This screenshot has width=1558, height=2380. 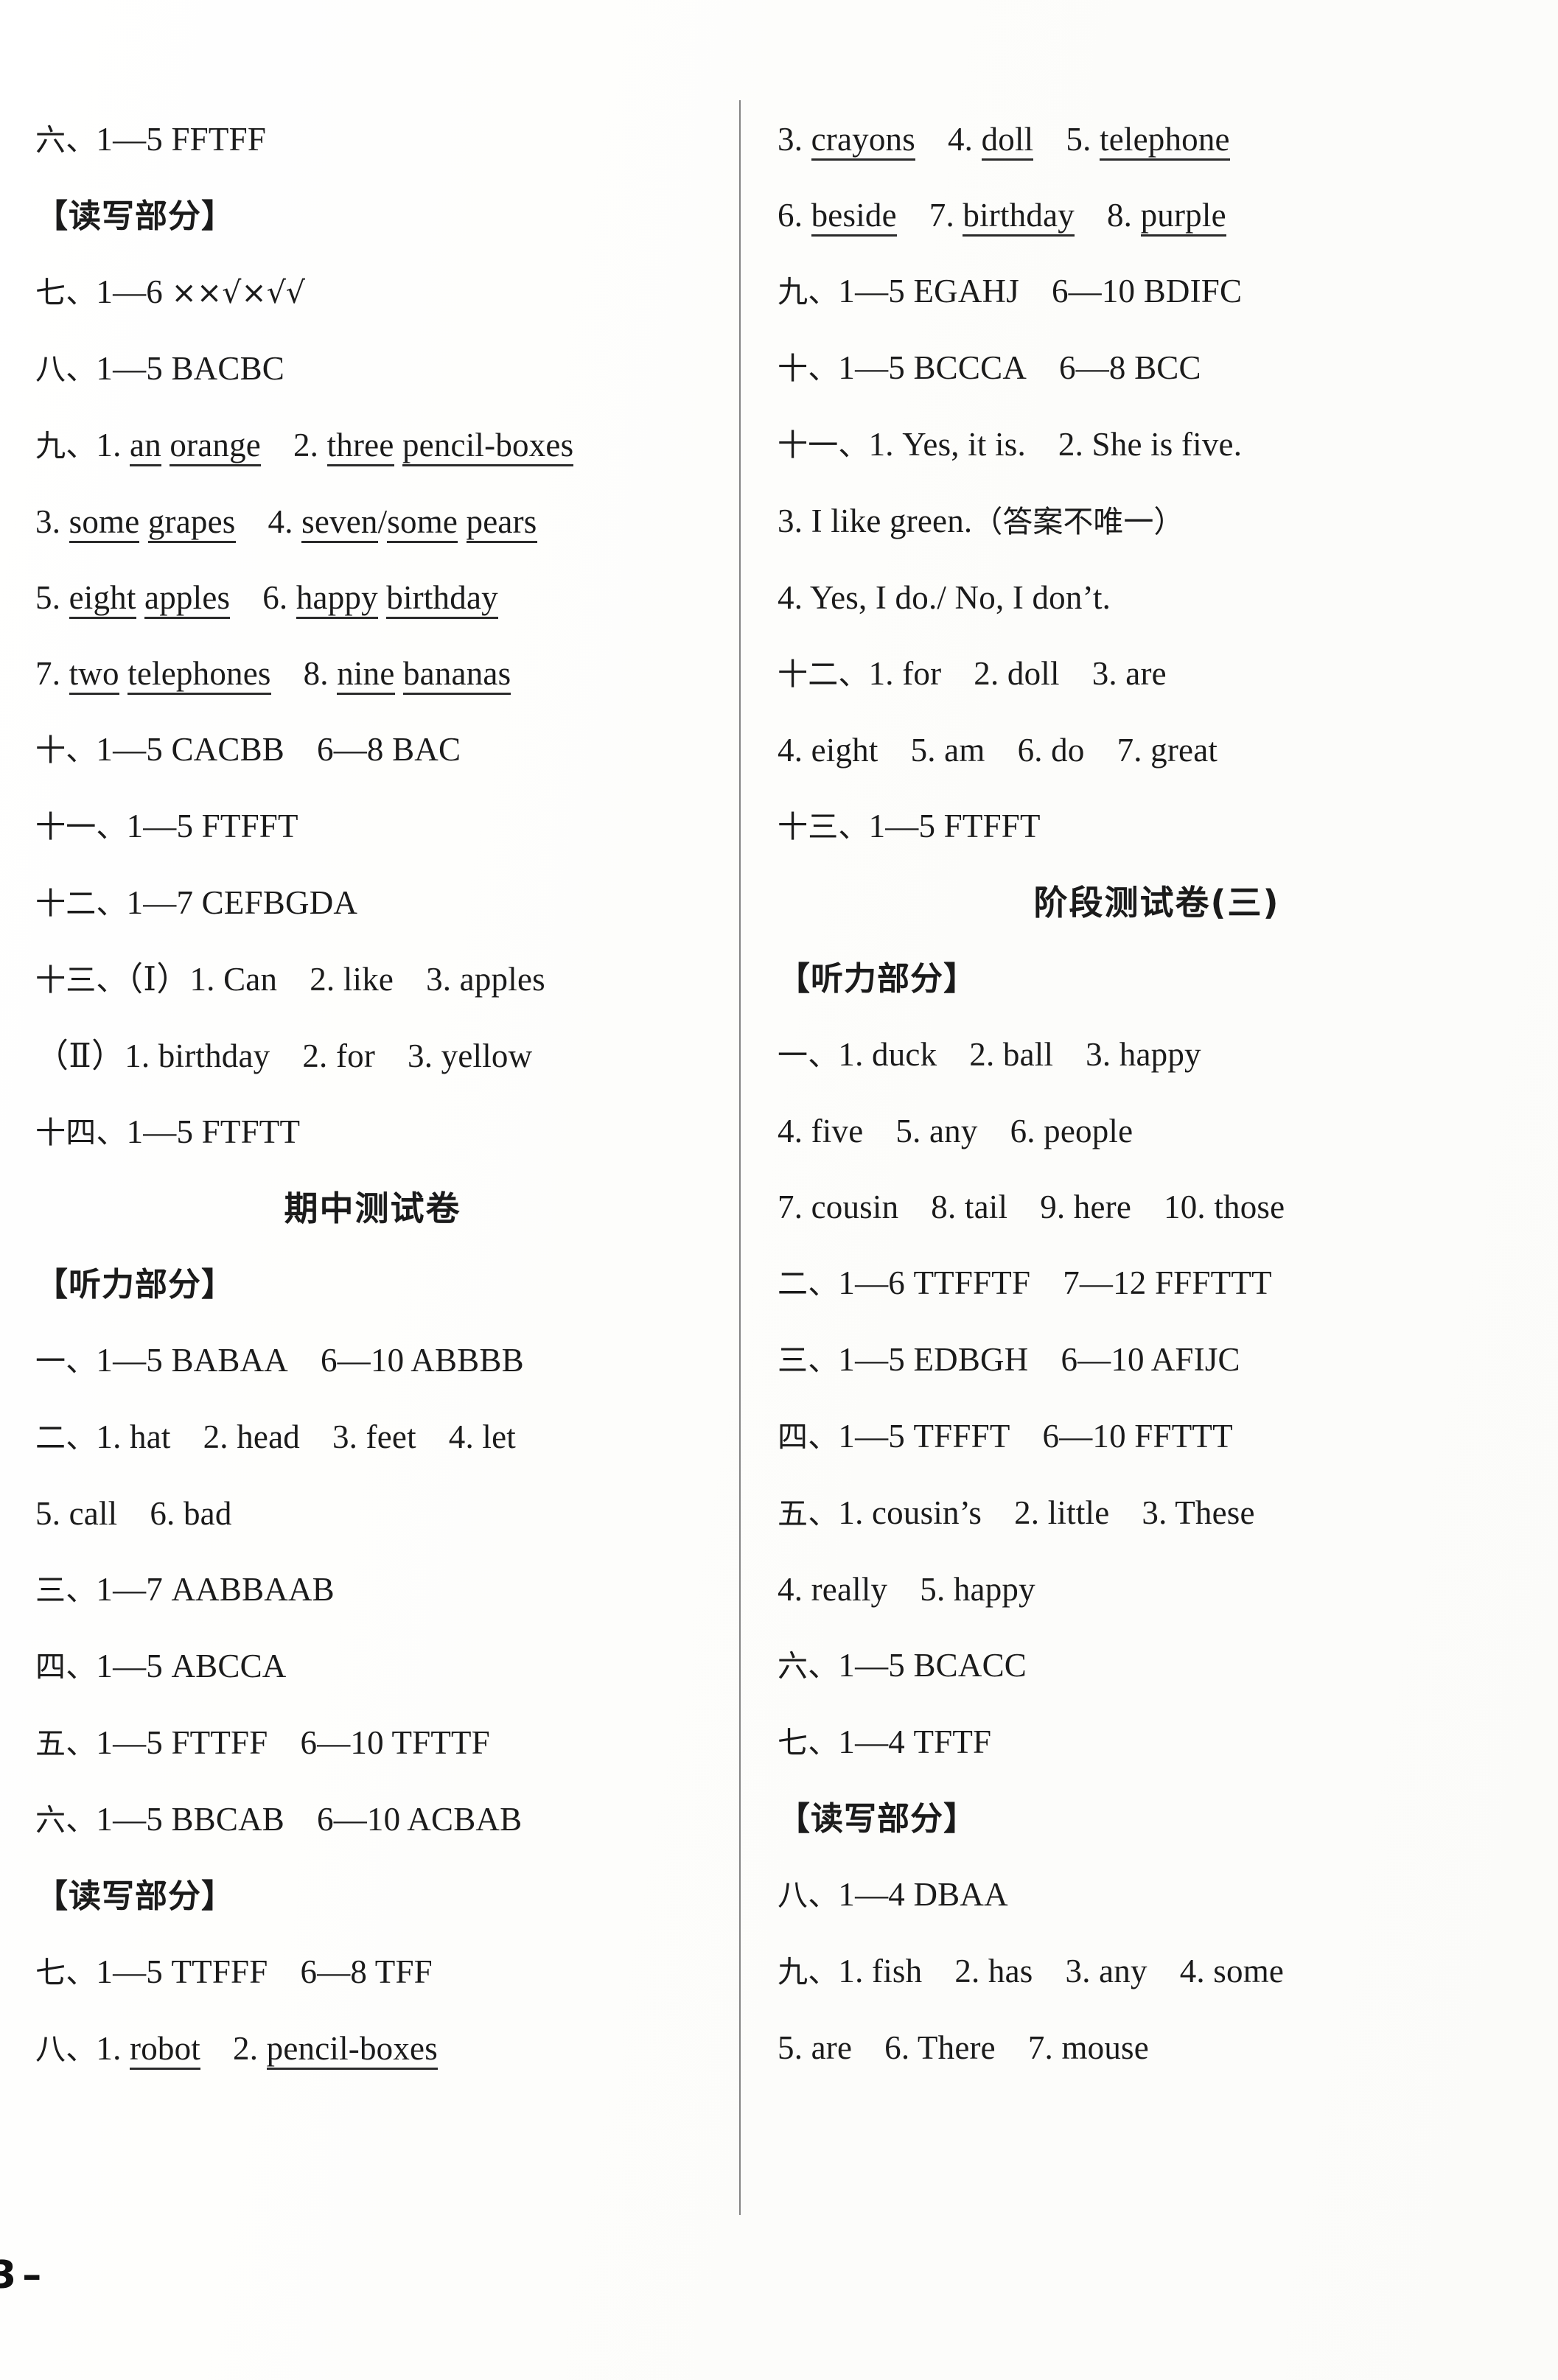 I want to click on answer-line: 5. are 6. There 7. mouse, so click(x=963, y=2047).